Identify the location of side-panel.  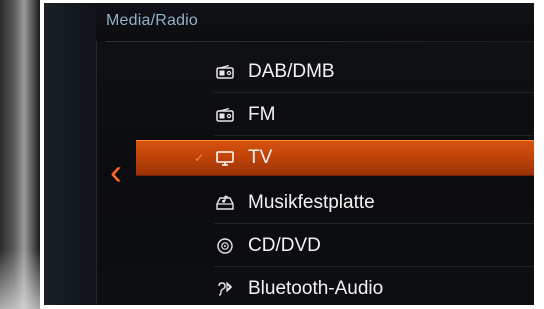
(70, 154).